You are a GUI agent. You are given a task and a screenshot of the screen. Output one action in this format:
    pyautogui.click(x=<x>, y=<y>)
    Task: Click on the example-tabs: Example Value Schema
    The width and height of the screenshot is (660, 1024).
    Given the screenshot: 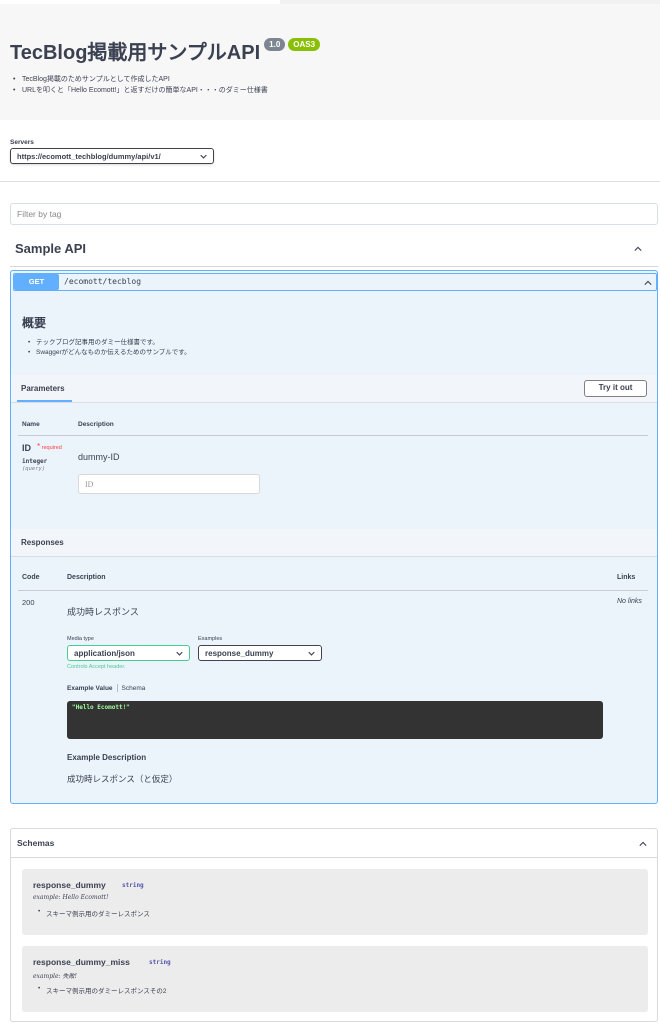 What is the action you would take?
    pyautogui.click(x=106, y=688)
    